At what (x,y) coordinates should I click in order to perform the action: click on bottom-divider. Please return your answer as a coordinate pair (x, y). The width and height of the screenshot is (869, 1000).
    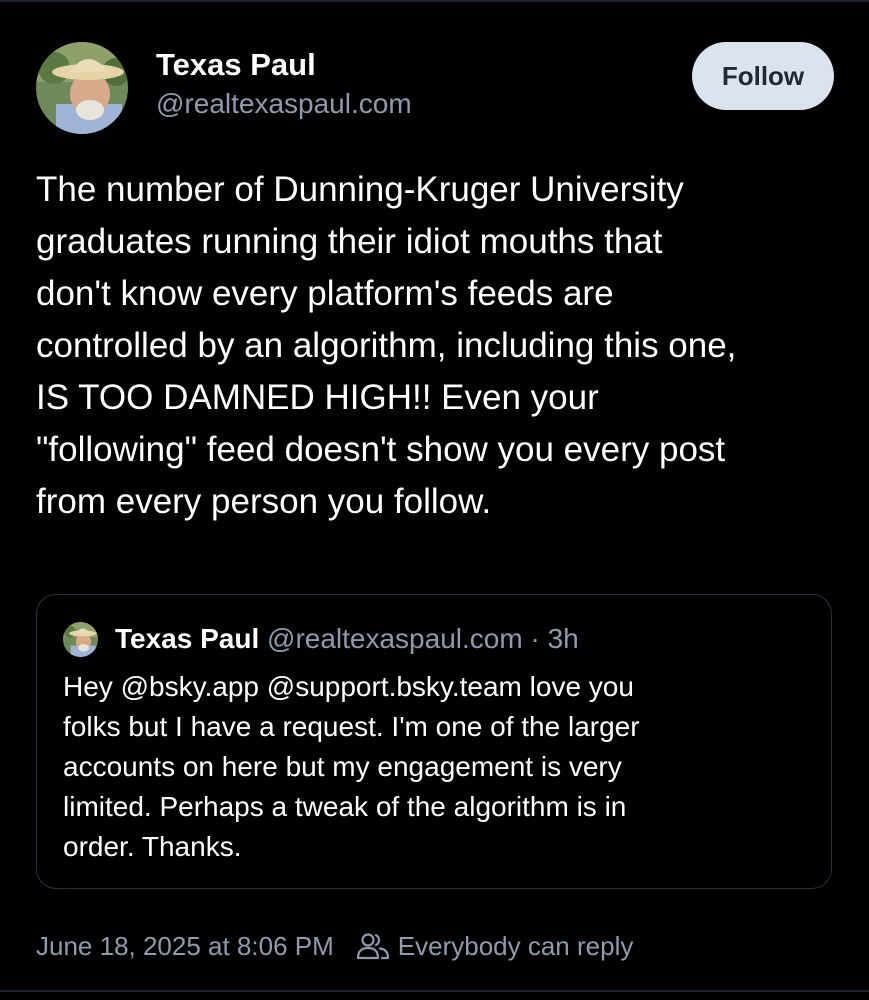
    Looking at the image, I should click on (434, 991).